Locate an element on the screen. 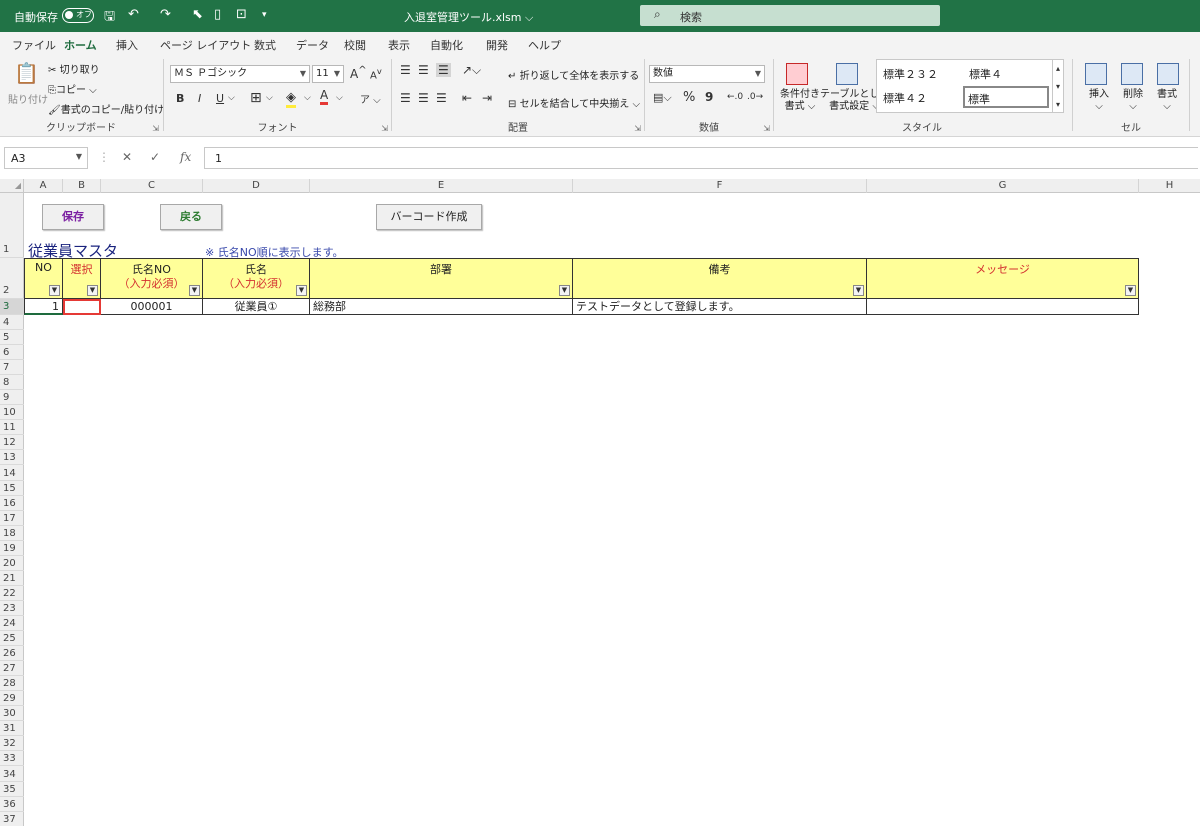 Image resolution: width=1200 pixels, height=826 pixels. row-header: 27 is located at coordinates (12, 669).